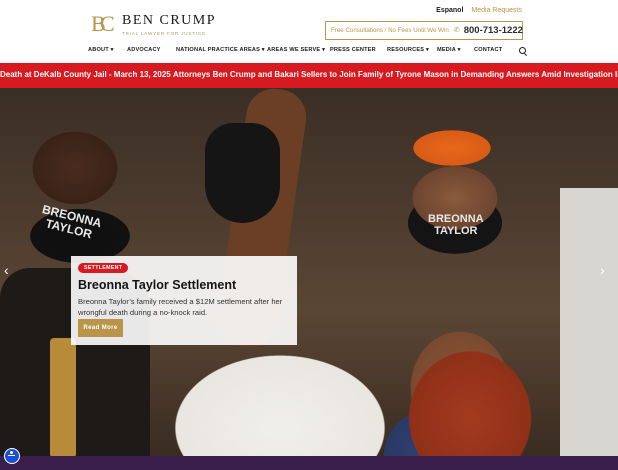 This screenshot has width=618, height=470. What do you see at coordinates (589, 322) in the screenshot?
I see `hero-photo-figure-right` at bounding box center [589, 322].